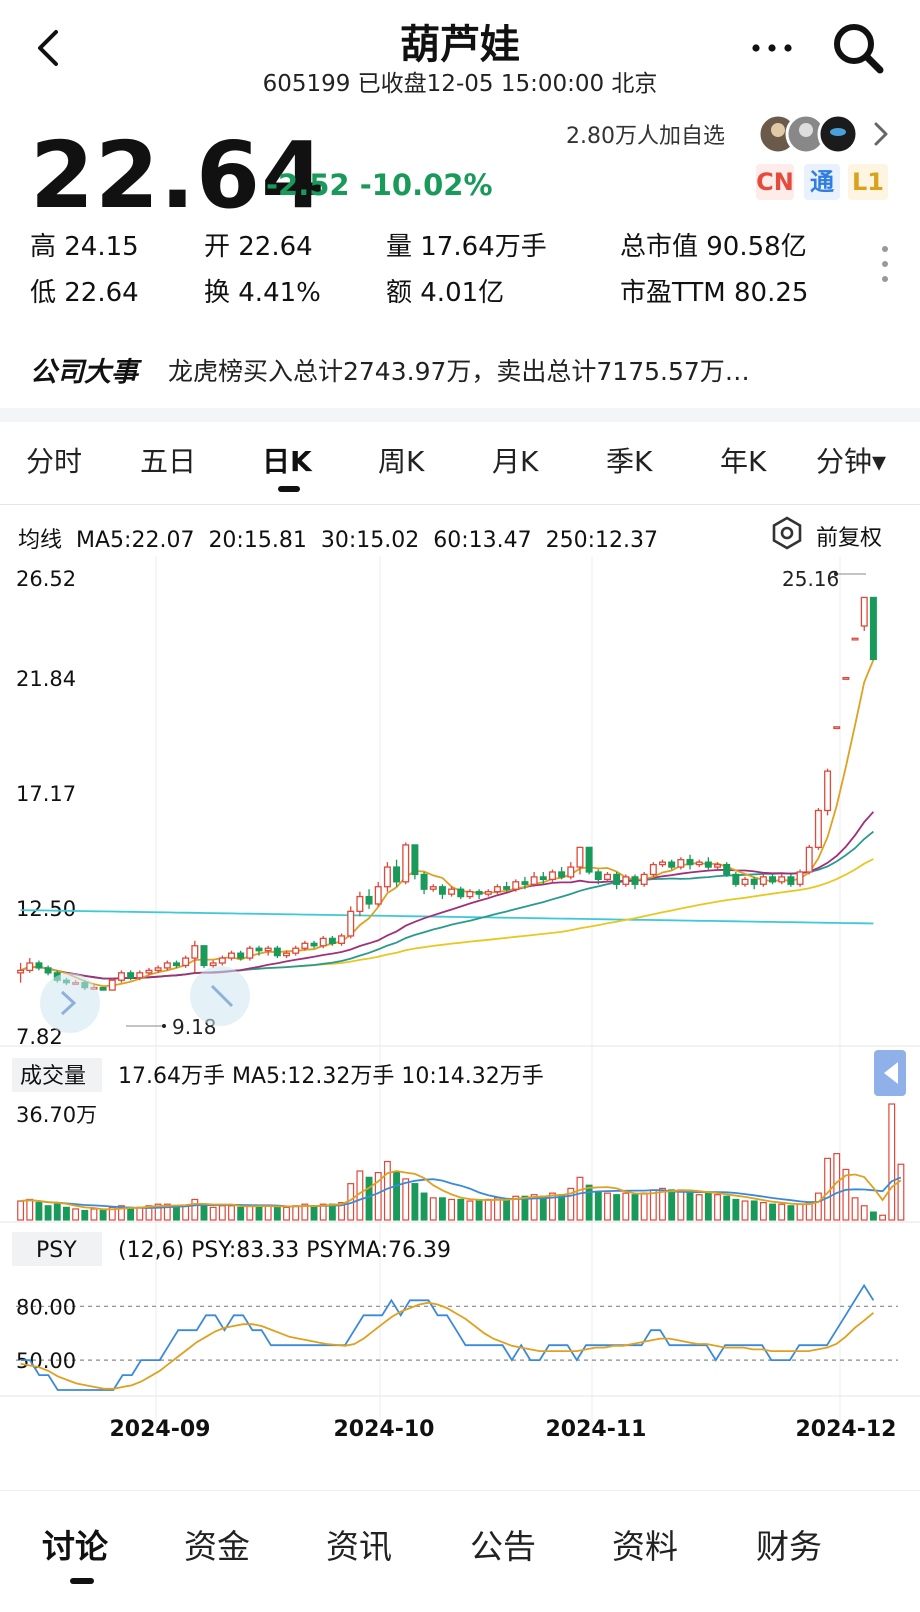  What do you see at coordinates (359, 1544) in the screenshot?
I see `nav-news: 资讯` at bounding box center [359, 1544].